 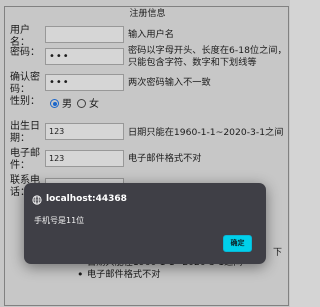 What do you see at coordinates (237, 243) in the screenshot?
I see `ok-button: 确定` at bounding box center [237, 243].